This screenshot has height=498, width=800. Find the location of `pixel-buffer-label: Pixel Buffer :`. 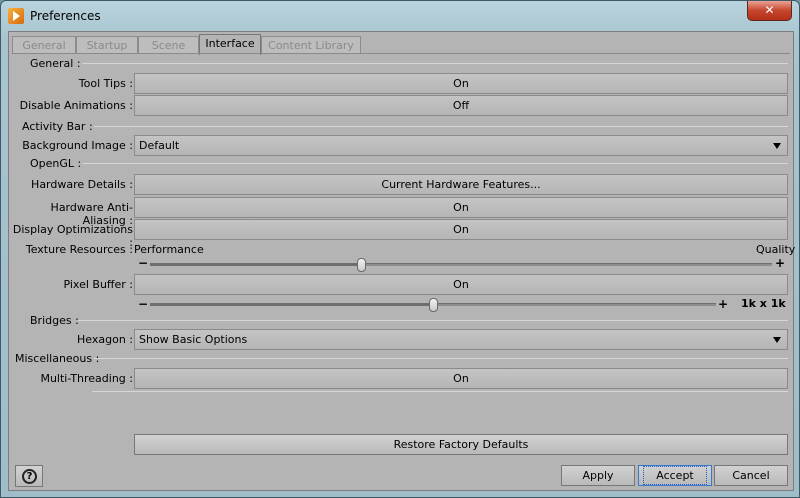

pixel-buffer-label: Pixel Buffer : is located at coordinates (98, 284).